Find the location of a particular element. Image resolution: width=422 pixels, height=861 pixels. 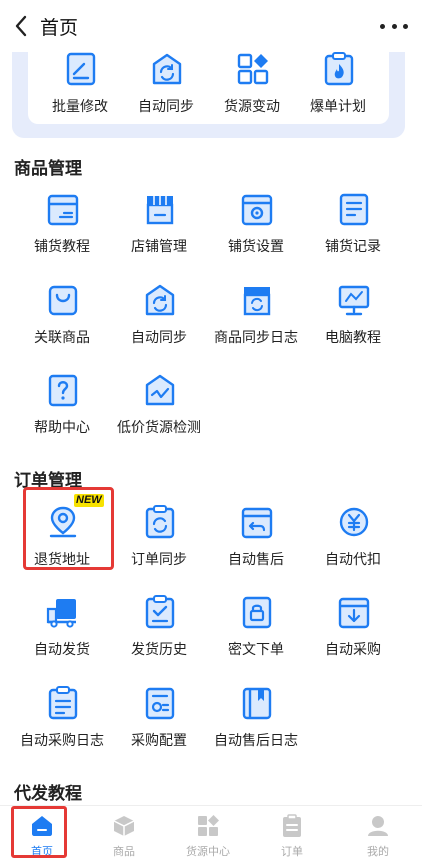

menu-item-auto-purchase: 自动采购 is located at coordinates (353, 637).